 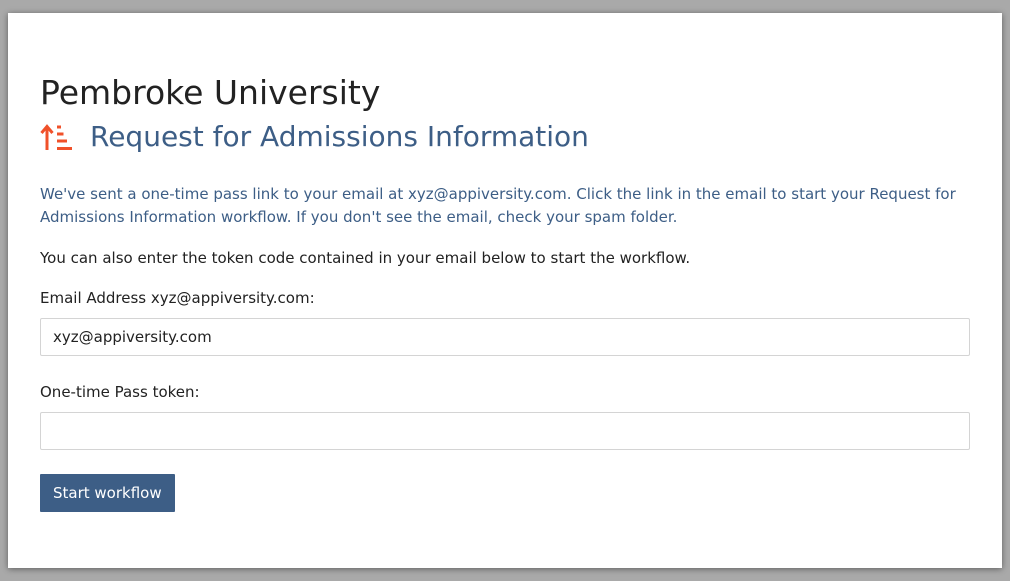 I want to click on workflow-title: Request for Admissions Information, so click(x=339, y=136).